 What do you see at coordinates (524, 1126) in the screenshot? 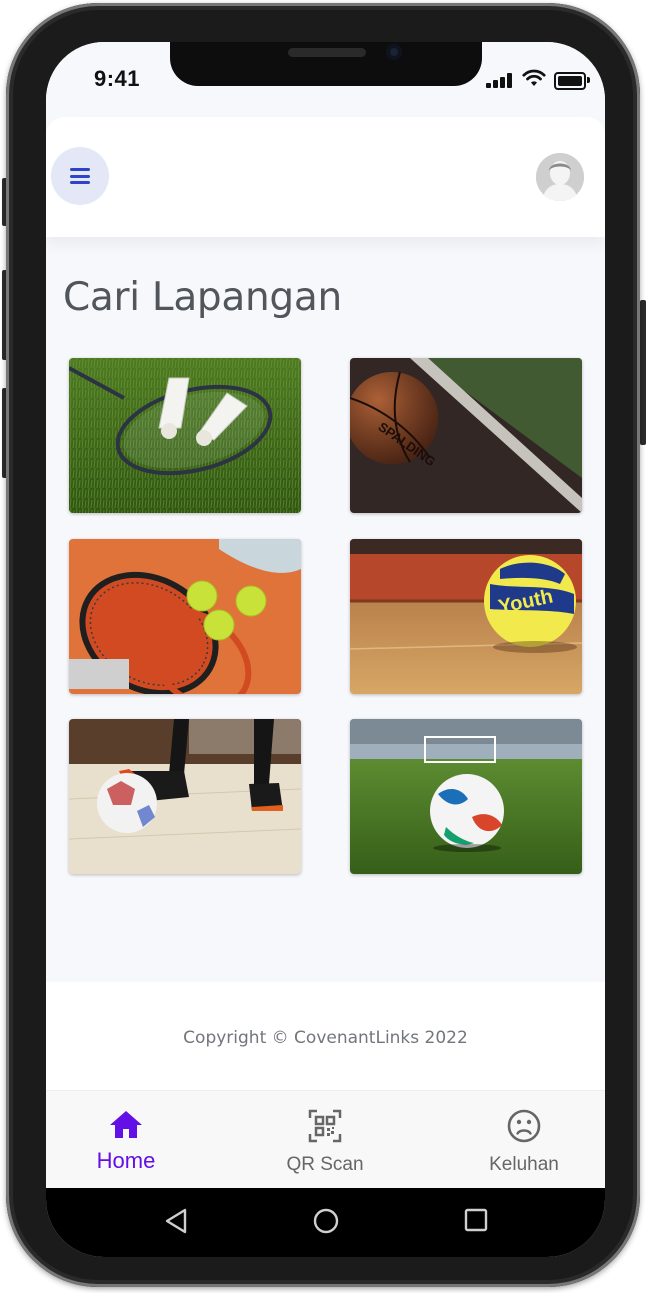
I see `sad-face-icon` at bounding box center [524, 1126].